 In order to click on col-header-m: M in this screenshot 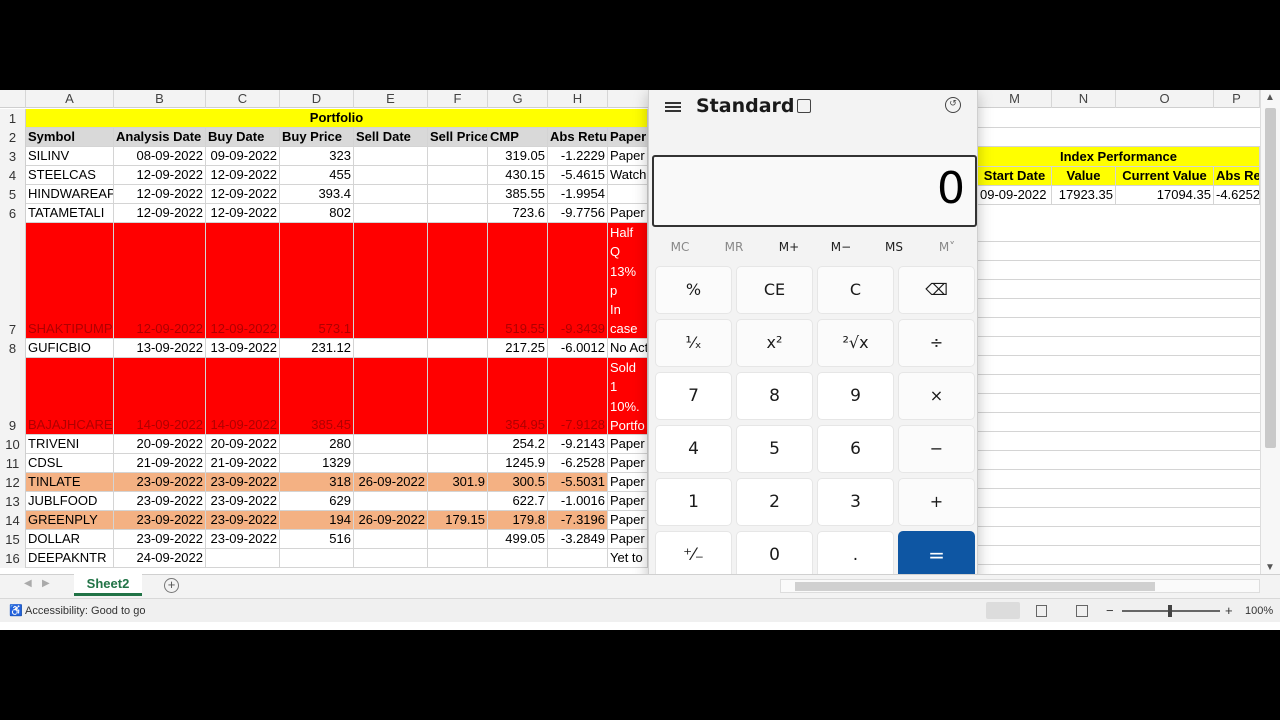, I will do `click(1015, 99)`.